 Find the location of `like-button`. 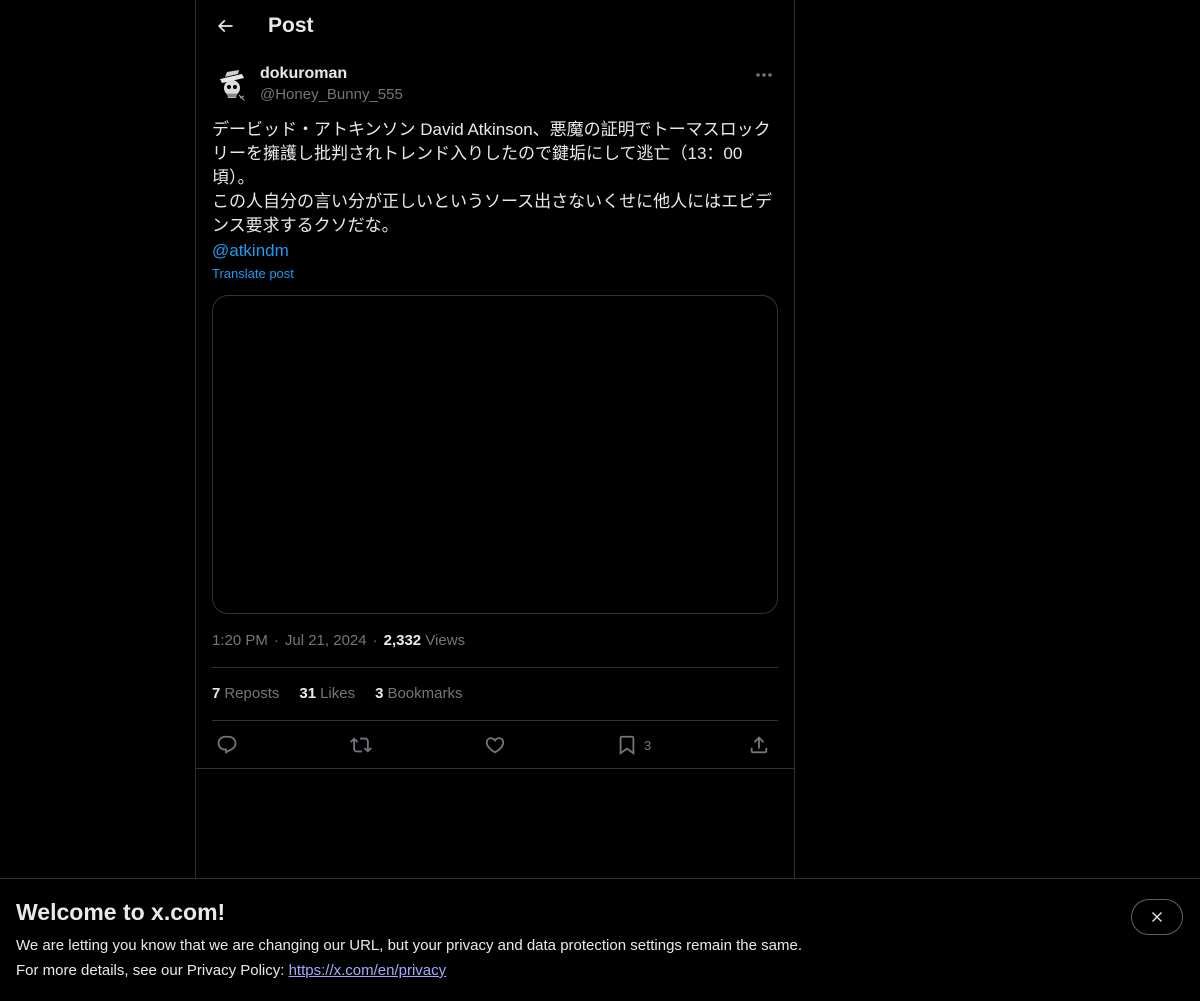

like-button is located at coordinates (495, 745).